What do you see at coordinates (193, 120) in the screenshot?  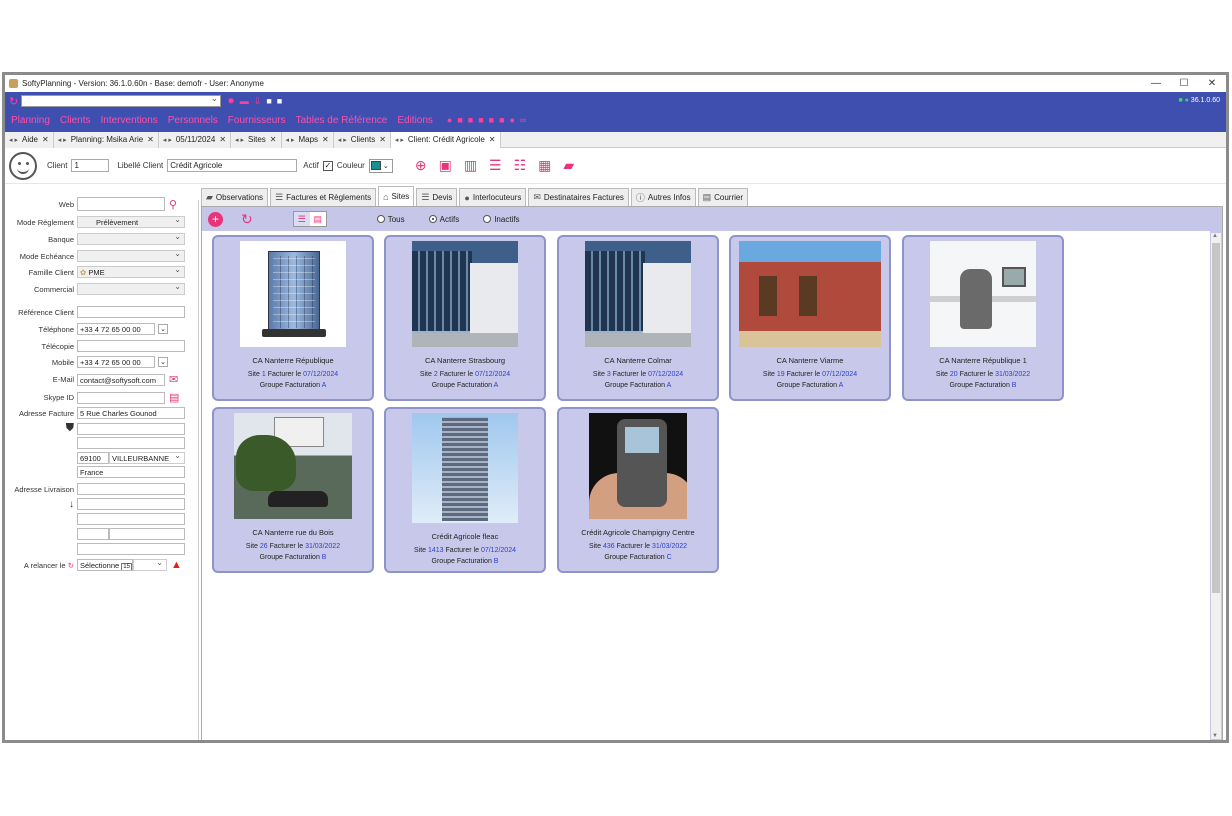 I see `menu-personnels: Personnels` at bounding box center [193, 120].